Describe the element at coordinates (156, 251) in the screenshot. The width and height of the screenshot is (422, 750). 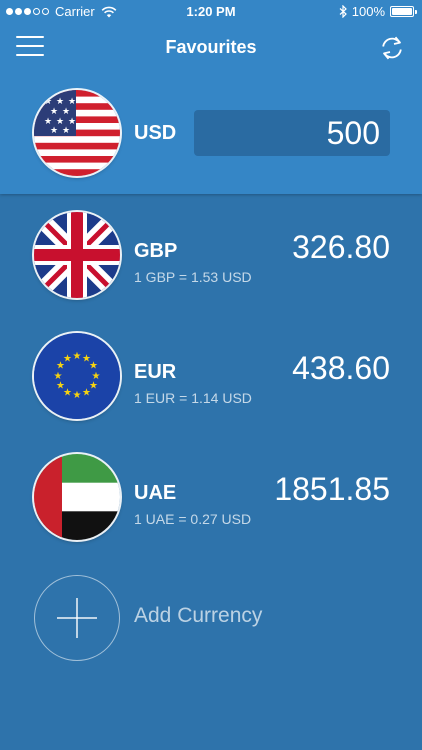
I see `currency-code: GBP` at that location.